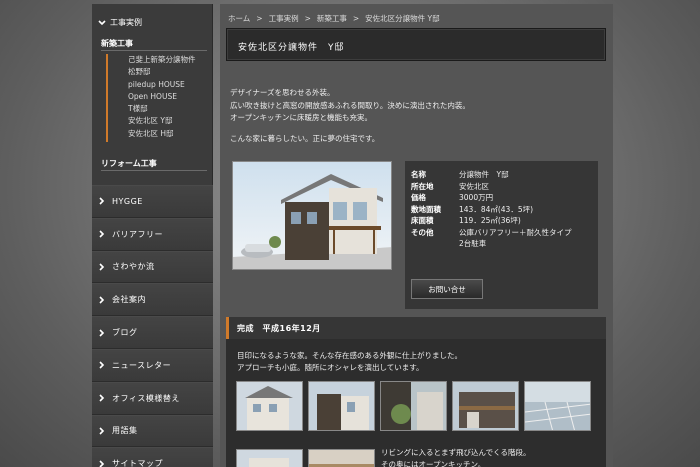 The height and width of the screenshot is (467, 700). Describe the element at coordinates (418, 197) in the screenshot. I see `spec-key: 価格` at that location.